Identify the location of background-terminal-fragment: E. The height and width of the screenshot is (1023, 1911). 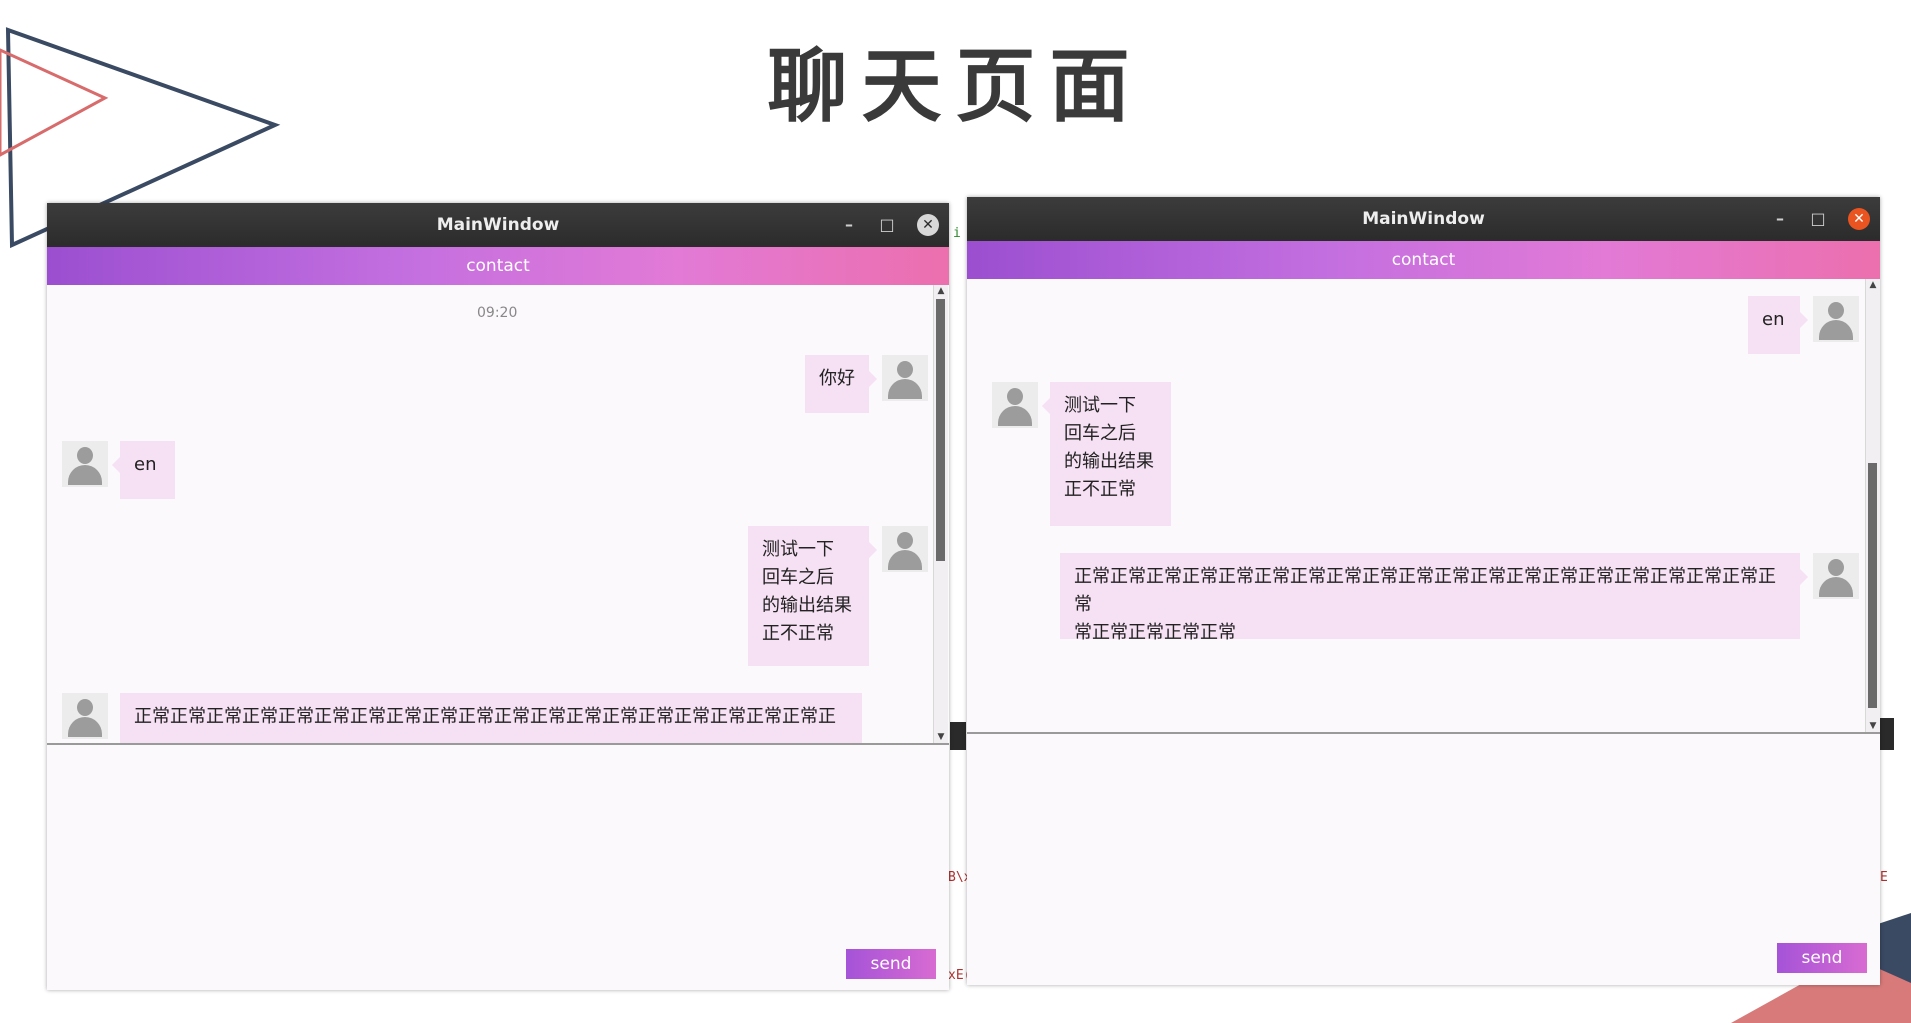
(1884, 877).